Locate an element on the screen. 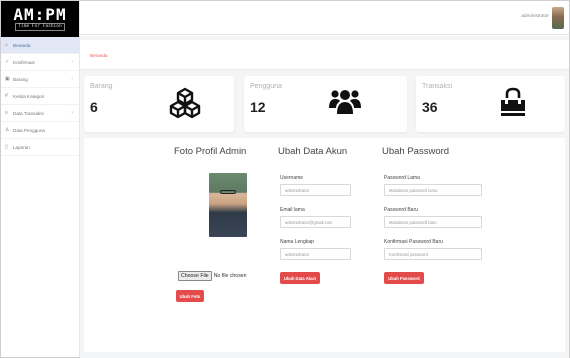 Image resolution: width=570 pixels, height=358 pixels. sidebar-item-laporan: ▯ Laporan is located at coordinates (40, 147).